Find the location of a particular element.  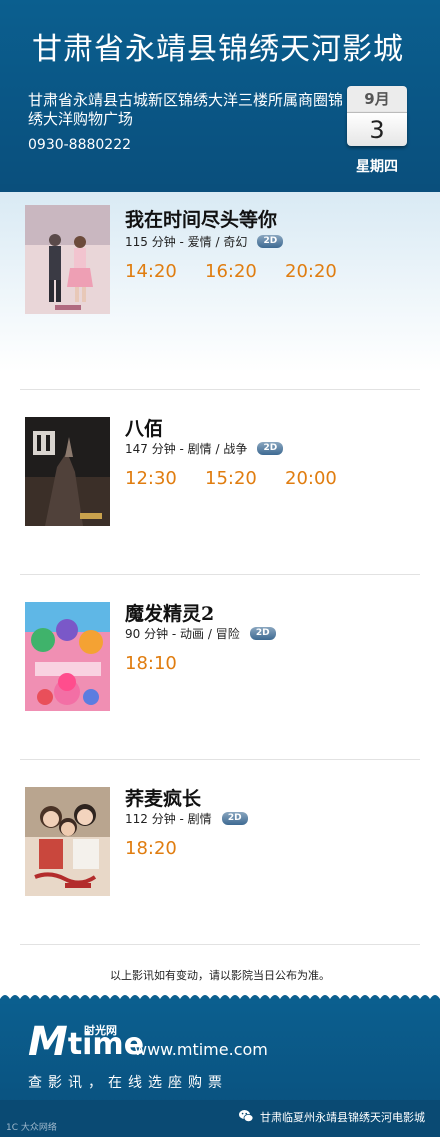

mtime-logo-cn: 时光网 is located at coordinates (100, 1030).